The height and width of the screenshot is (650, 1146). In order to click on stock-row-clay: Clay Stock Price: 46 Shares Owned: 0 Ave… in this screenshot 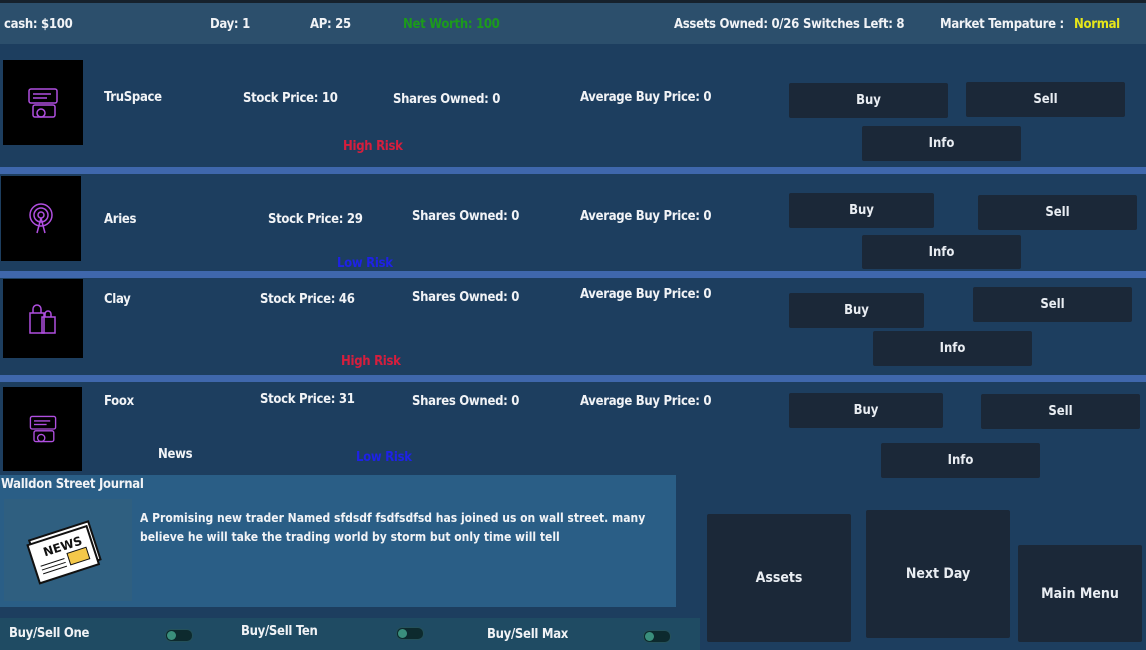, I will do `click(573, 326)`.